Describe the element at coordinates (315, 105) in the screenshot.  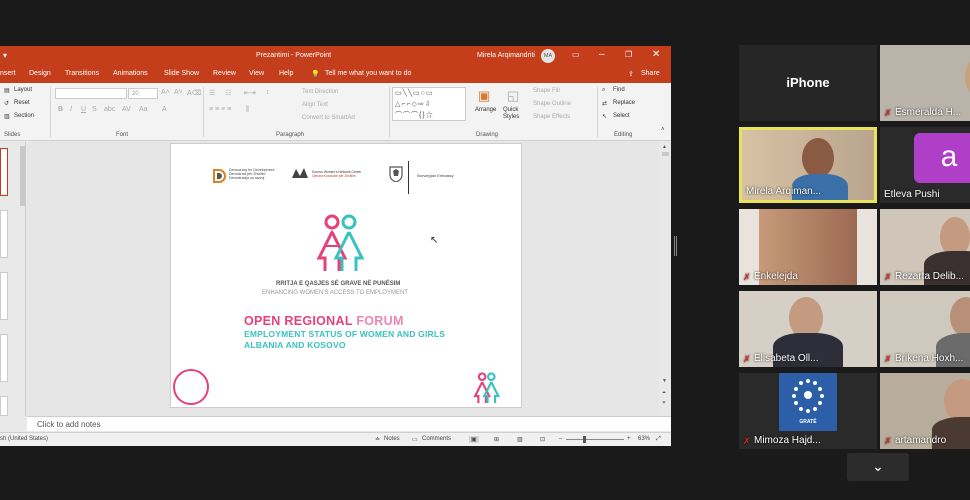
I see `align-text-button: Align Text` at that location.